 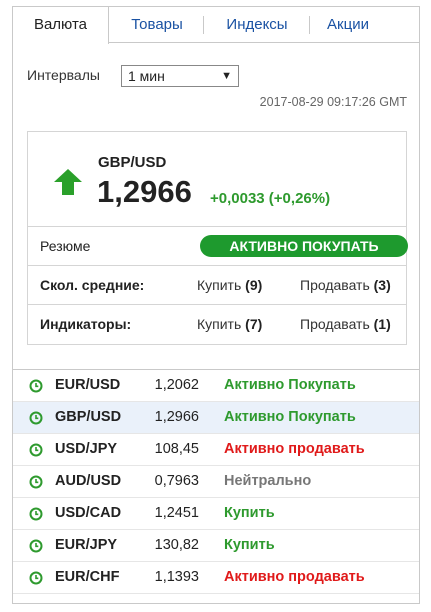 What do you see at coordinates (88, 481) in the screenshot?
I see `pair-symbol: AUD/USD` at bounding box center [88, 481].